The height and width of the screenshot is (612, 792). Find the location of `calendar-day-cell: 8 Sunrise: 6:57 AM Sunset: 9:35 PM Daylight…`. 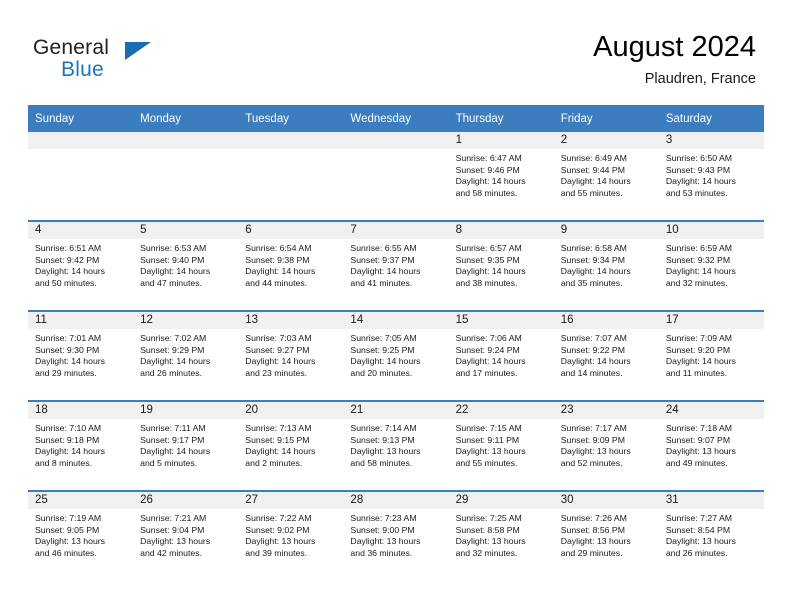

calendar-day-cell: 8 Sunrise: 6:57 AM Sunset: 9:35 PM Daylight… is located at coordinates (501, 265).